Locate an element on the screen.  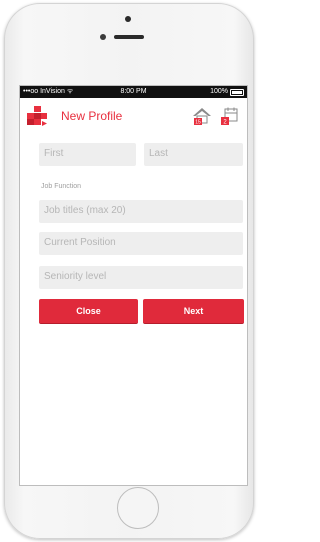
battery-status: 100% is located at coordinates (227, 92).